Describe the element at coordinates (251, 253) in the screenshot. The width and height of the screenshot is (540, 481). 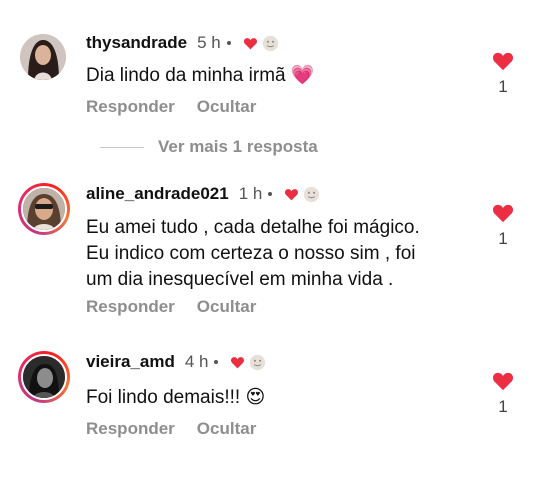
I see `comment-text-line: Eu indico com certeza o nosso sim , foi` at that location.